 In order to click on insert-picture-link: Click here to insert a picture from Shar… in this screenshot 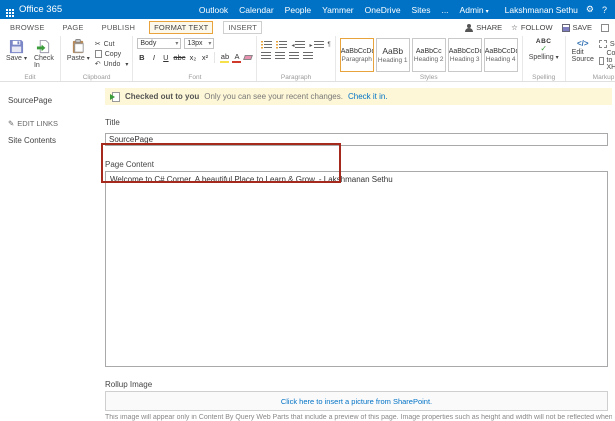, I will do `click(356, 401)`.